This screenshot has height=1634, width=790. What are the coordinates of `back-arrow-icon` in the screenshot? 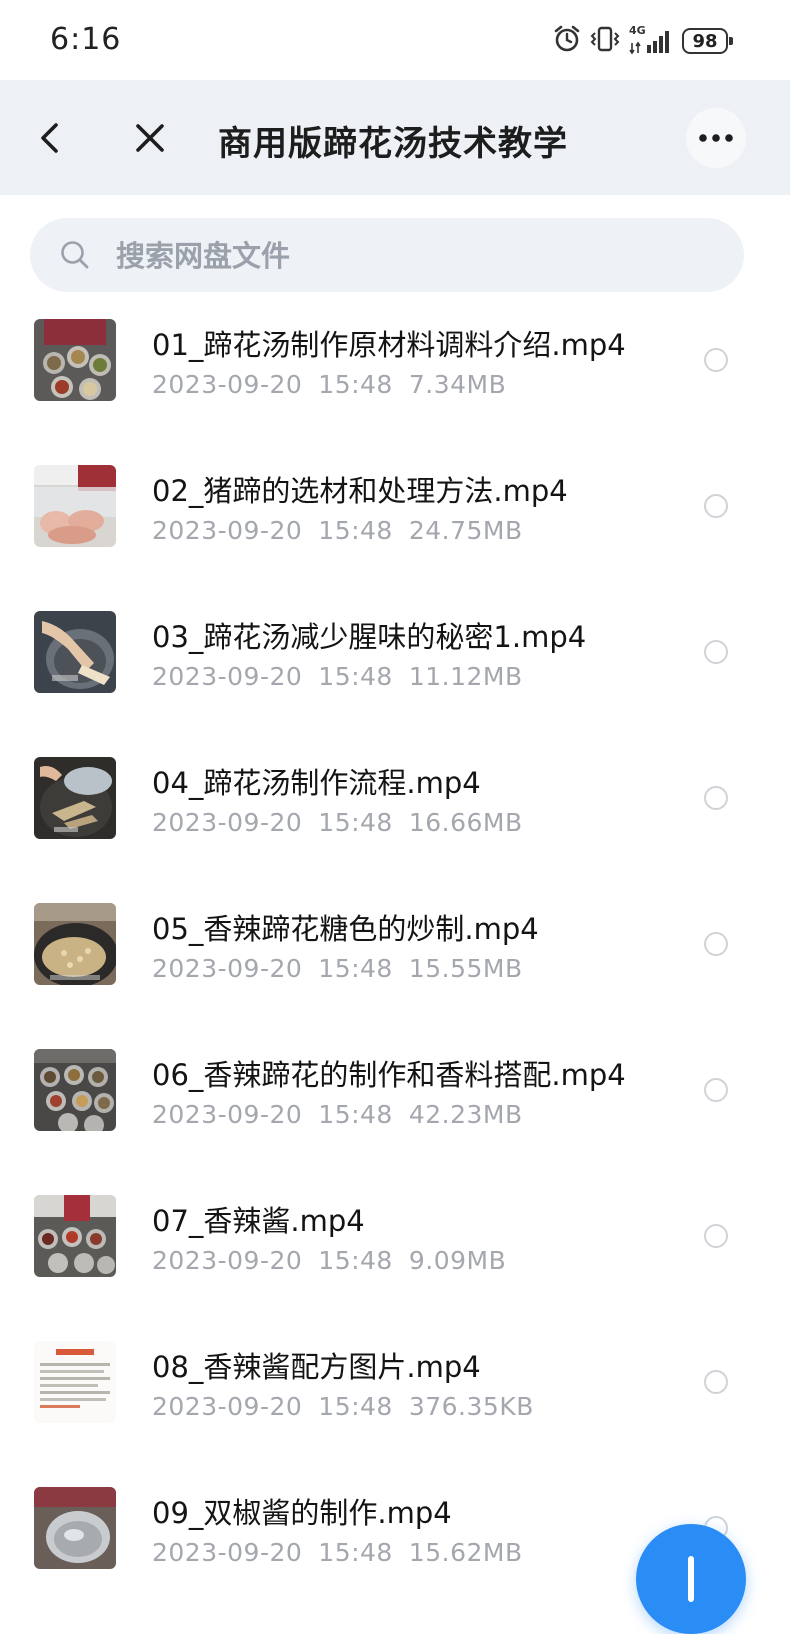 It's located at (49, 138).